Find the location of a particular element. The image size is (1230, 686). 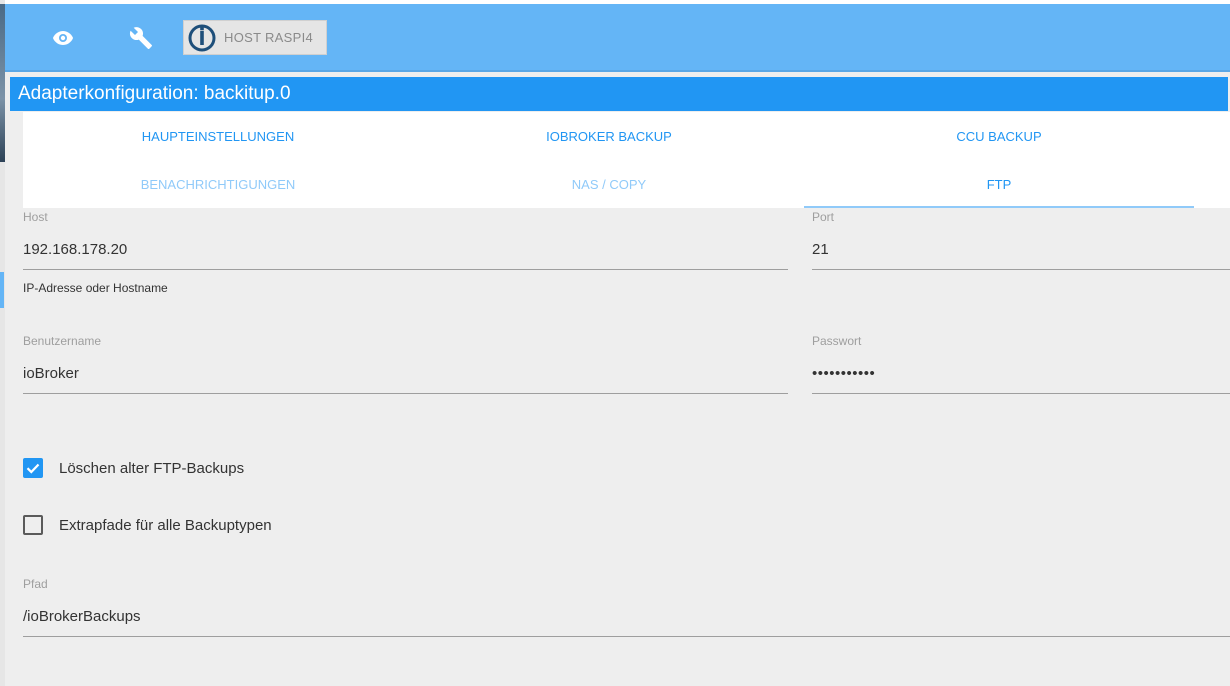

tab-ccu-backup: CCU BACKUP is located at coordinates (999, 136).